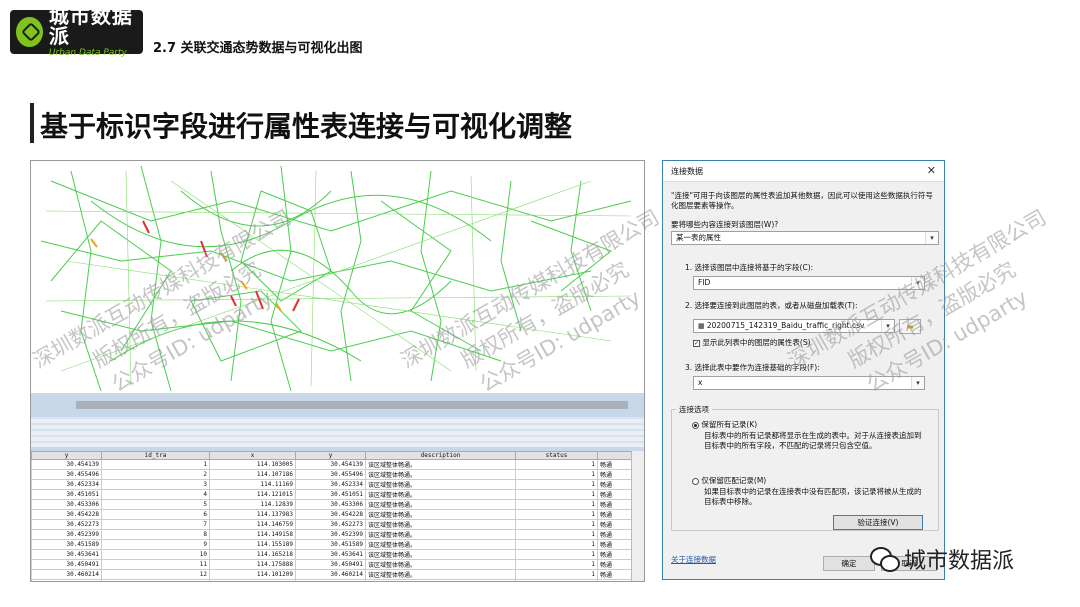 This screenshot has height=607, width=1080. I want to click on table-row: 30.452399 8 114.149158 30.452399 该区域整体畅通。 1 畅通, so click(331, 534).